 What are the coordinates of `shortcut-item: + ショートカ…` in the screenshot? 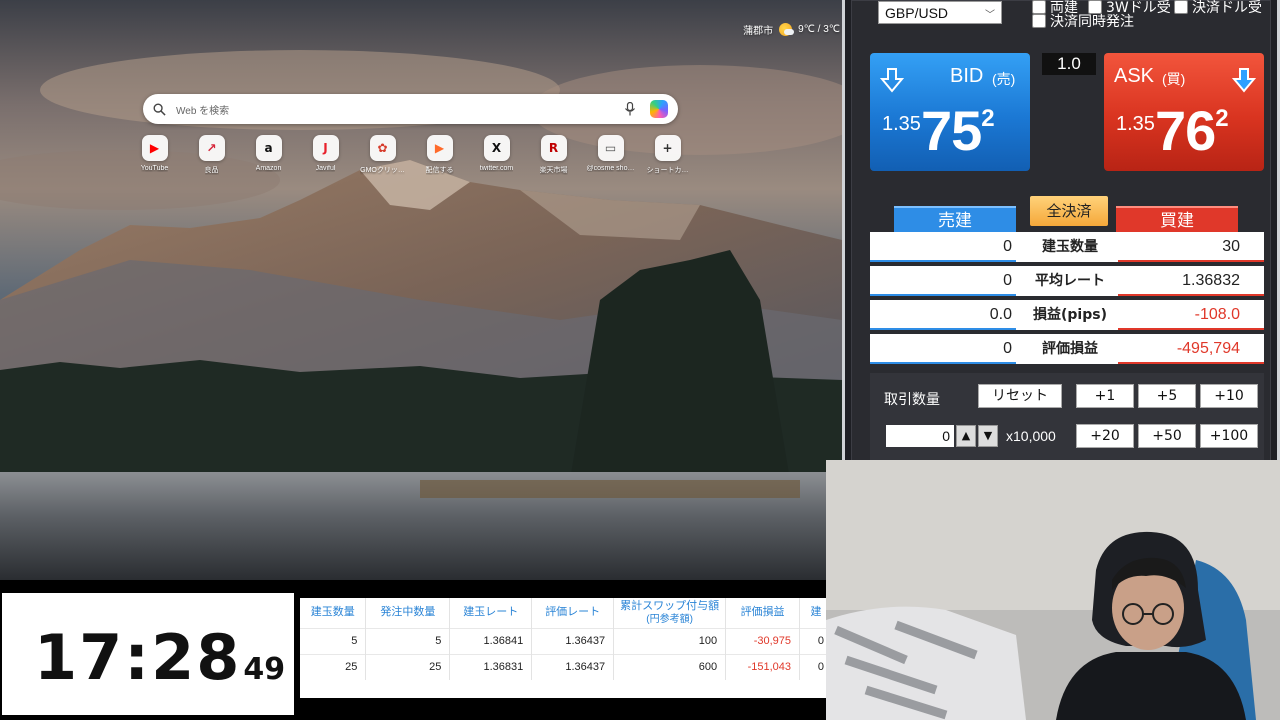 It's located at (667, 155).